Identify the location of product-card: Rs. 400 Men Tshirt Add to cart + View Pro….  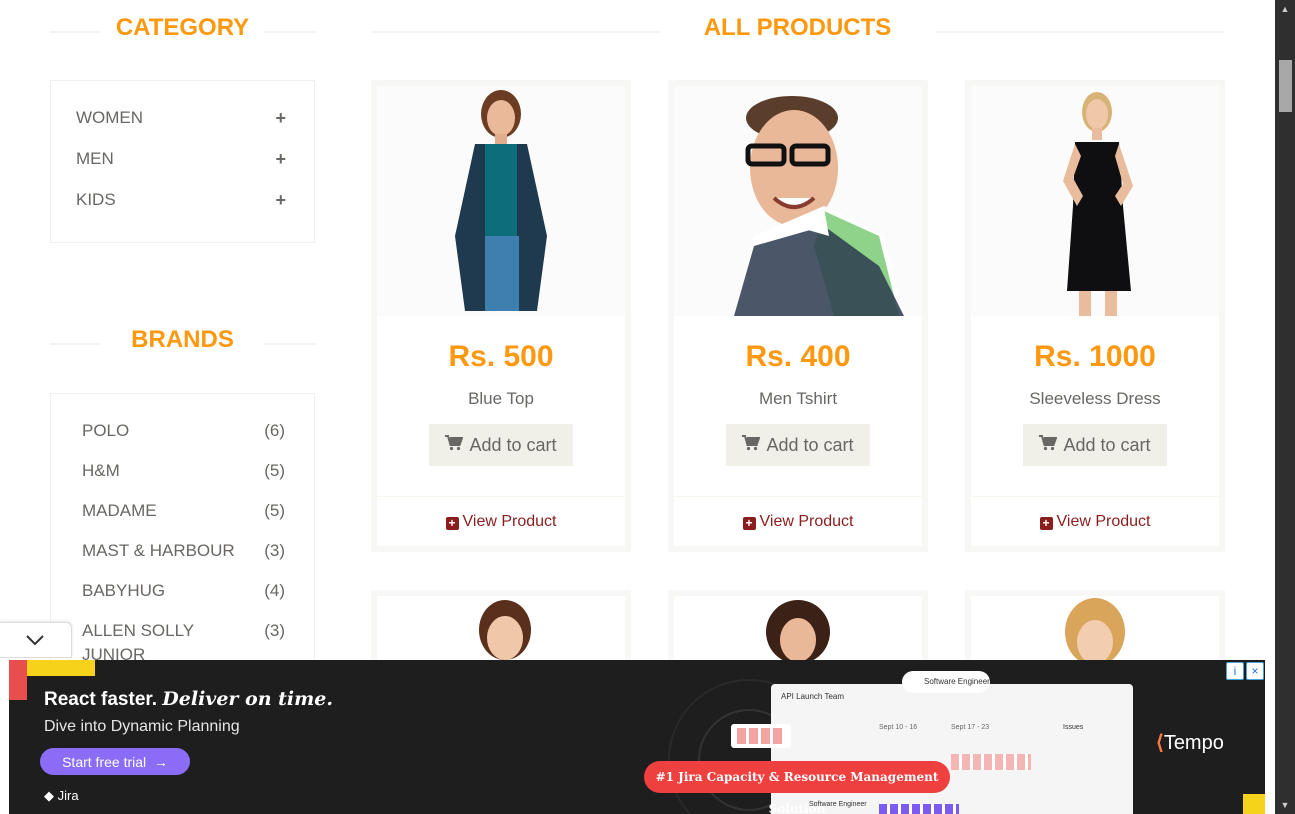
(798, 316).